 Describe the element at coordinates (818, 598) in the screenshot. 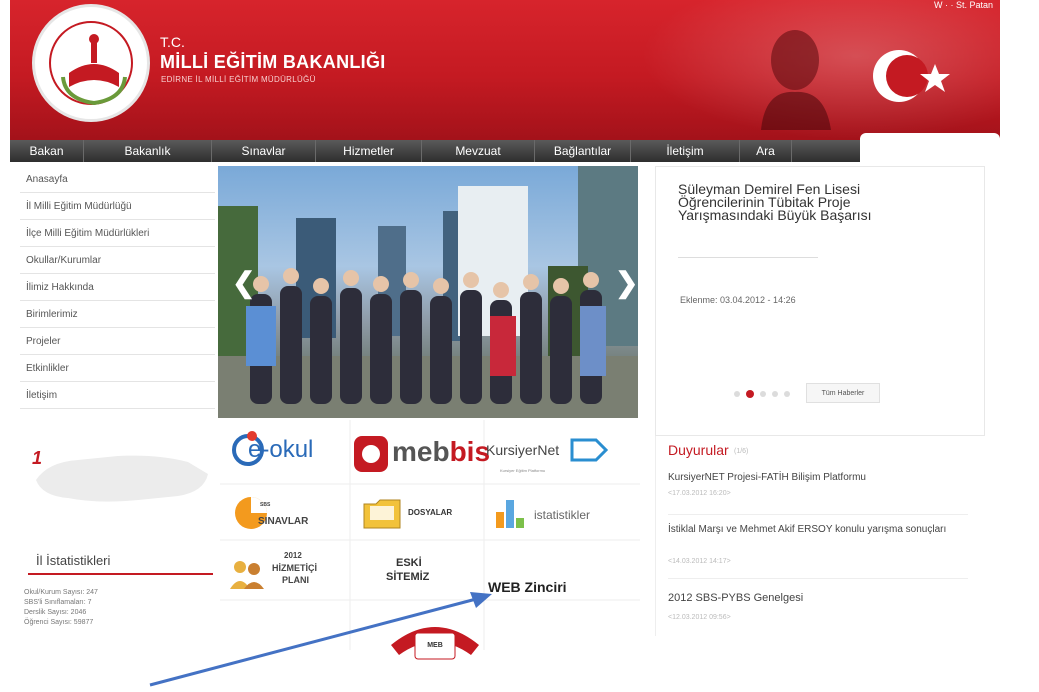

I see `announcement-link: 2012 SBS-PYBS Genelgesi` at that location.